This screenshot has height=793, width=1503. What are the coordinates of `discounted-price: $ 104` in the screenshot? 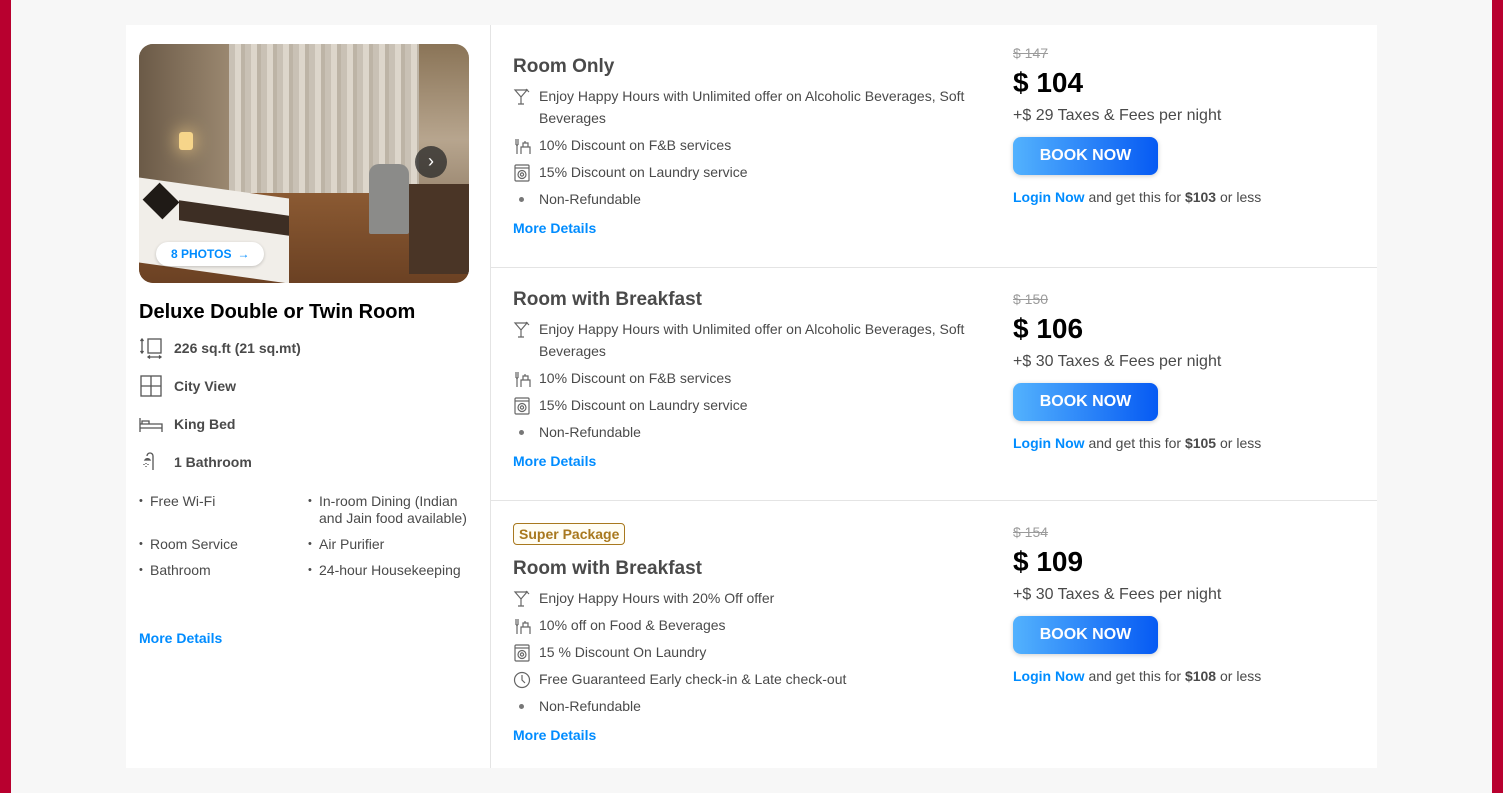 It's located at (1048, 82).